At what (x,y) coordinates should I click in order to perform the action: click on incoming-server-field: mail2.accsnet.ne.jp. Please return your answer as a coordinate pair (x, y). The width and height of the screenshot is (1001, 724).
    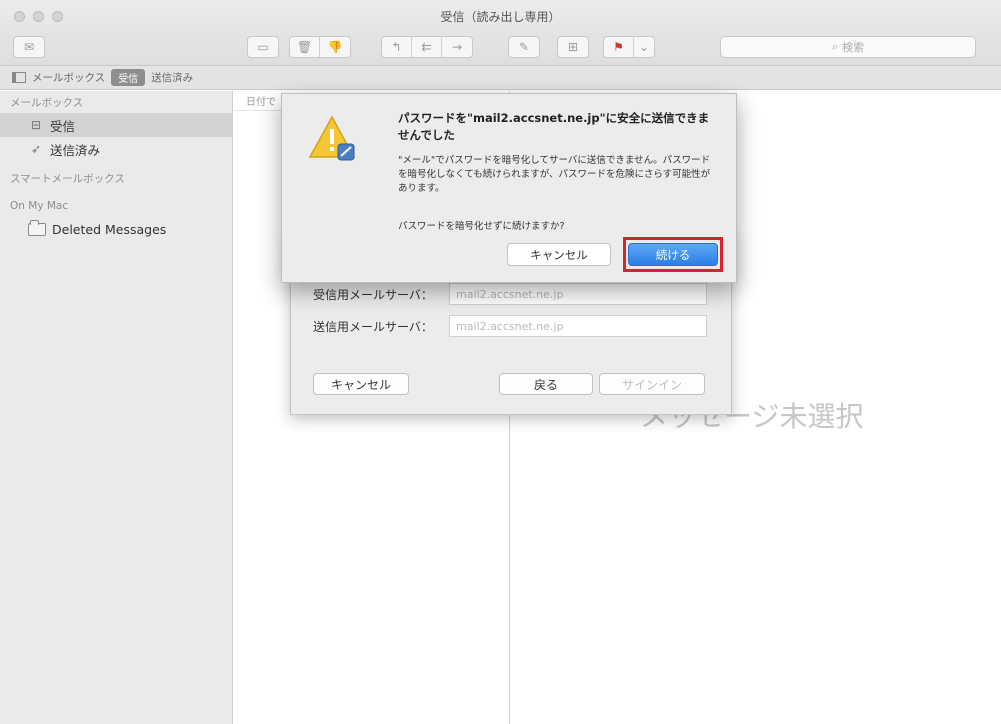
    Looking at the image, I should click on (578, 294).